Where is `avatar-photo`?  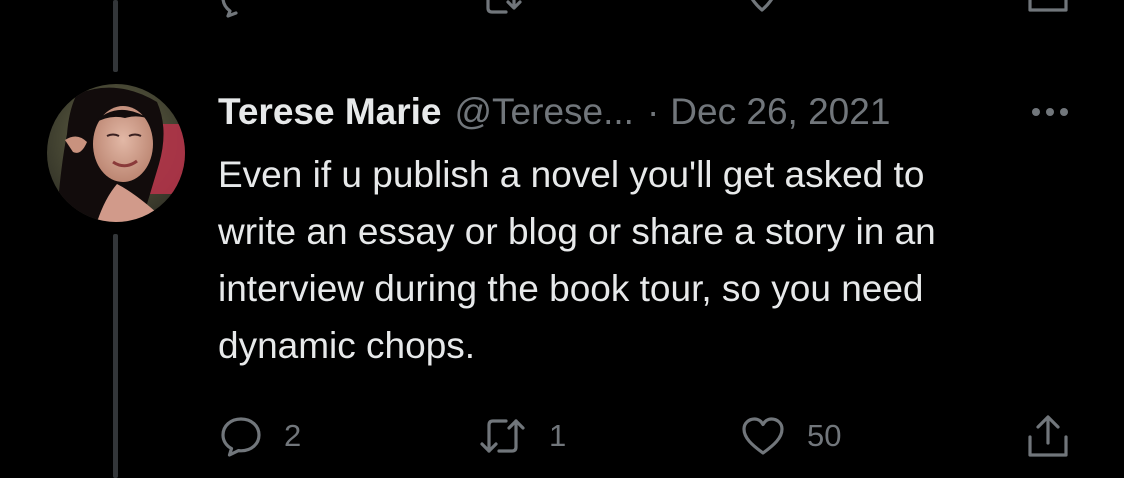 avatar-photo is located at coordinates (116, 153).